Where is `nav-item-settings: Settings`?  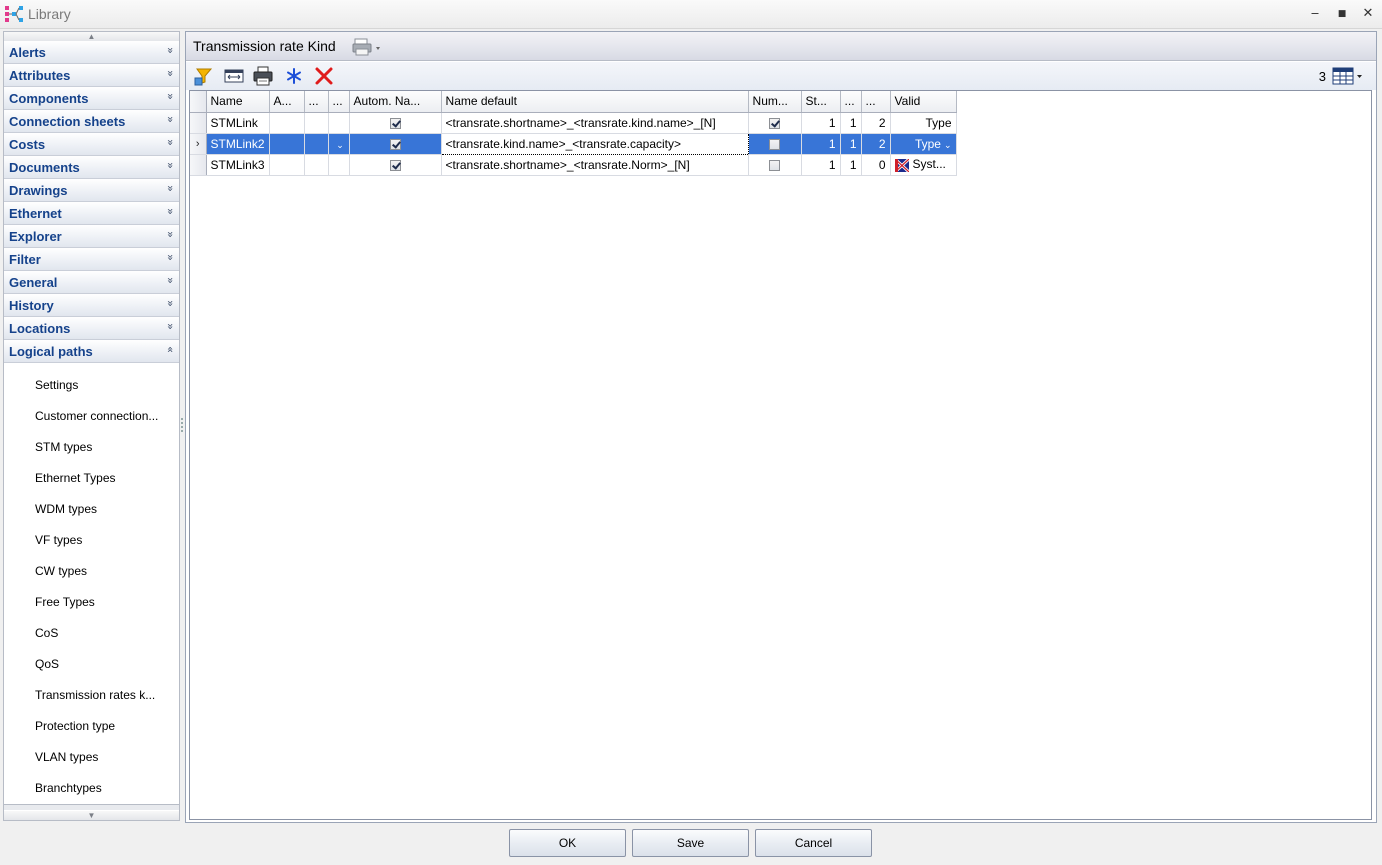 nav-item-settings: Settings is located at coordinates (91, 385).